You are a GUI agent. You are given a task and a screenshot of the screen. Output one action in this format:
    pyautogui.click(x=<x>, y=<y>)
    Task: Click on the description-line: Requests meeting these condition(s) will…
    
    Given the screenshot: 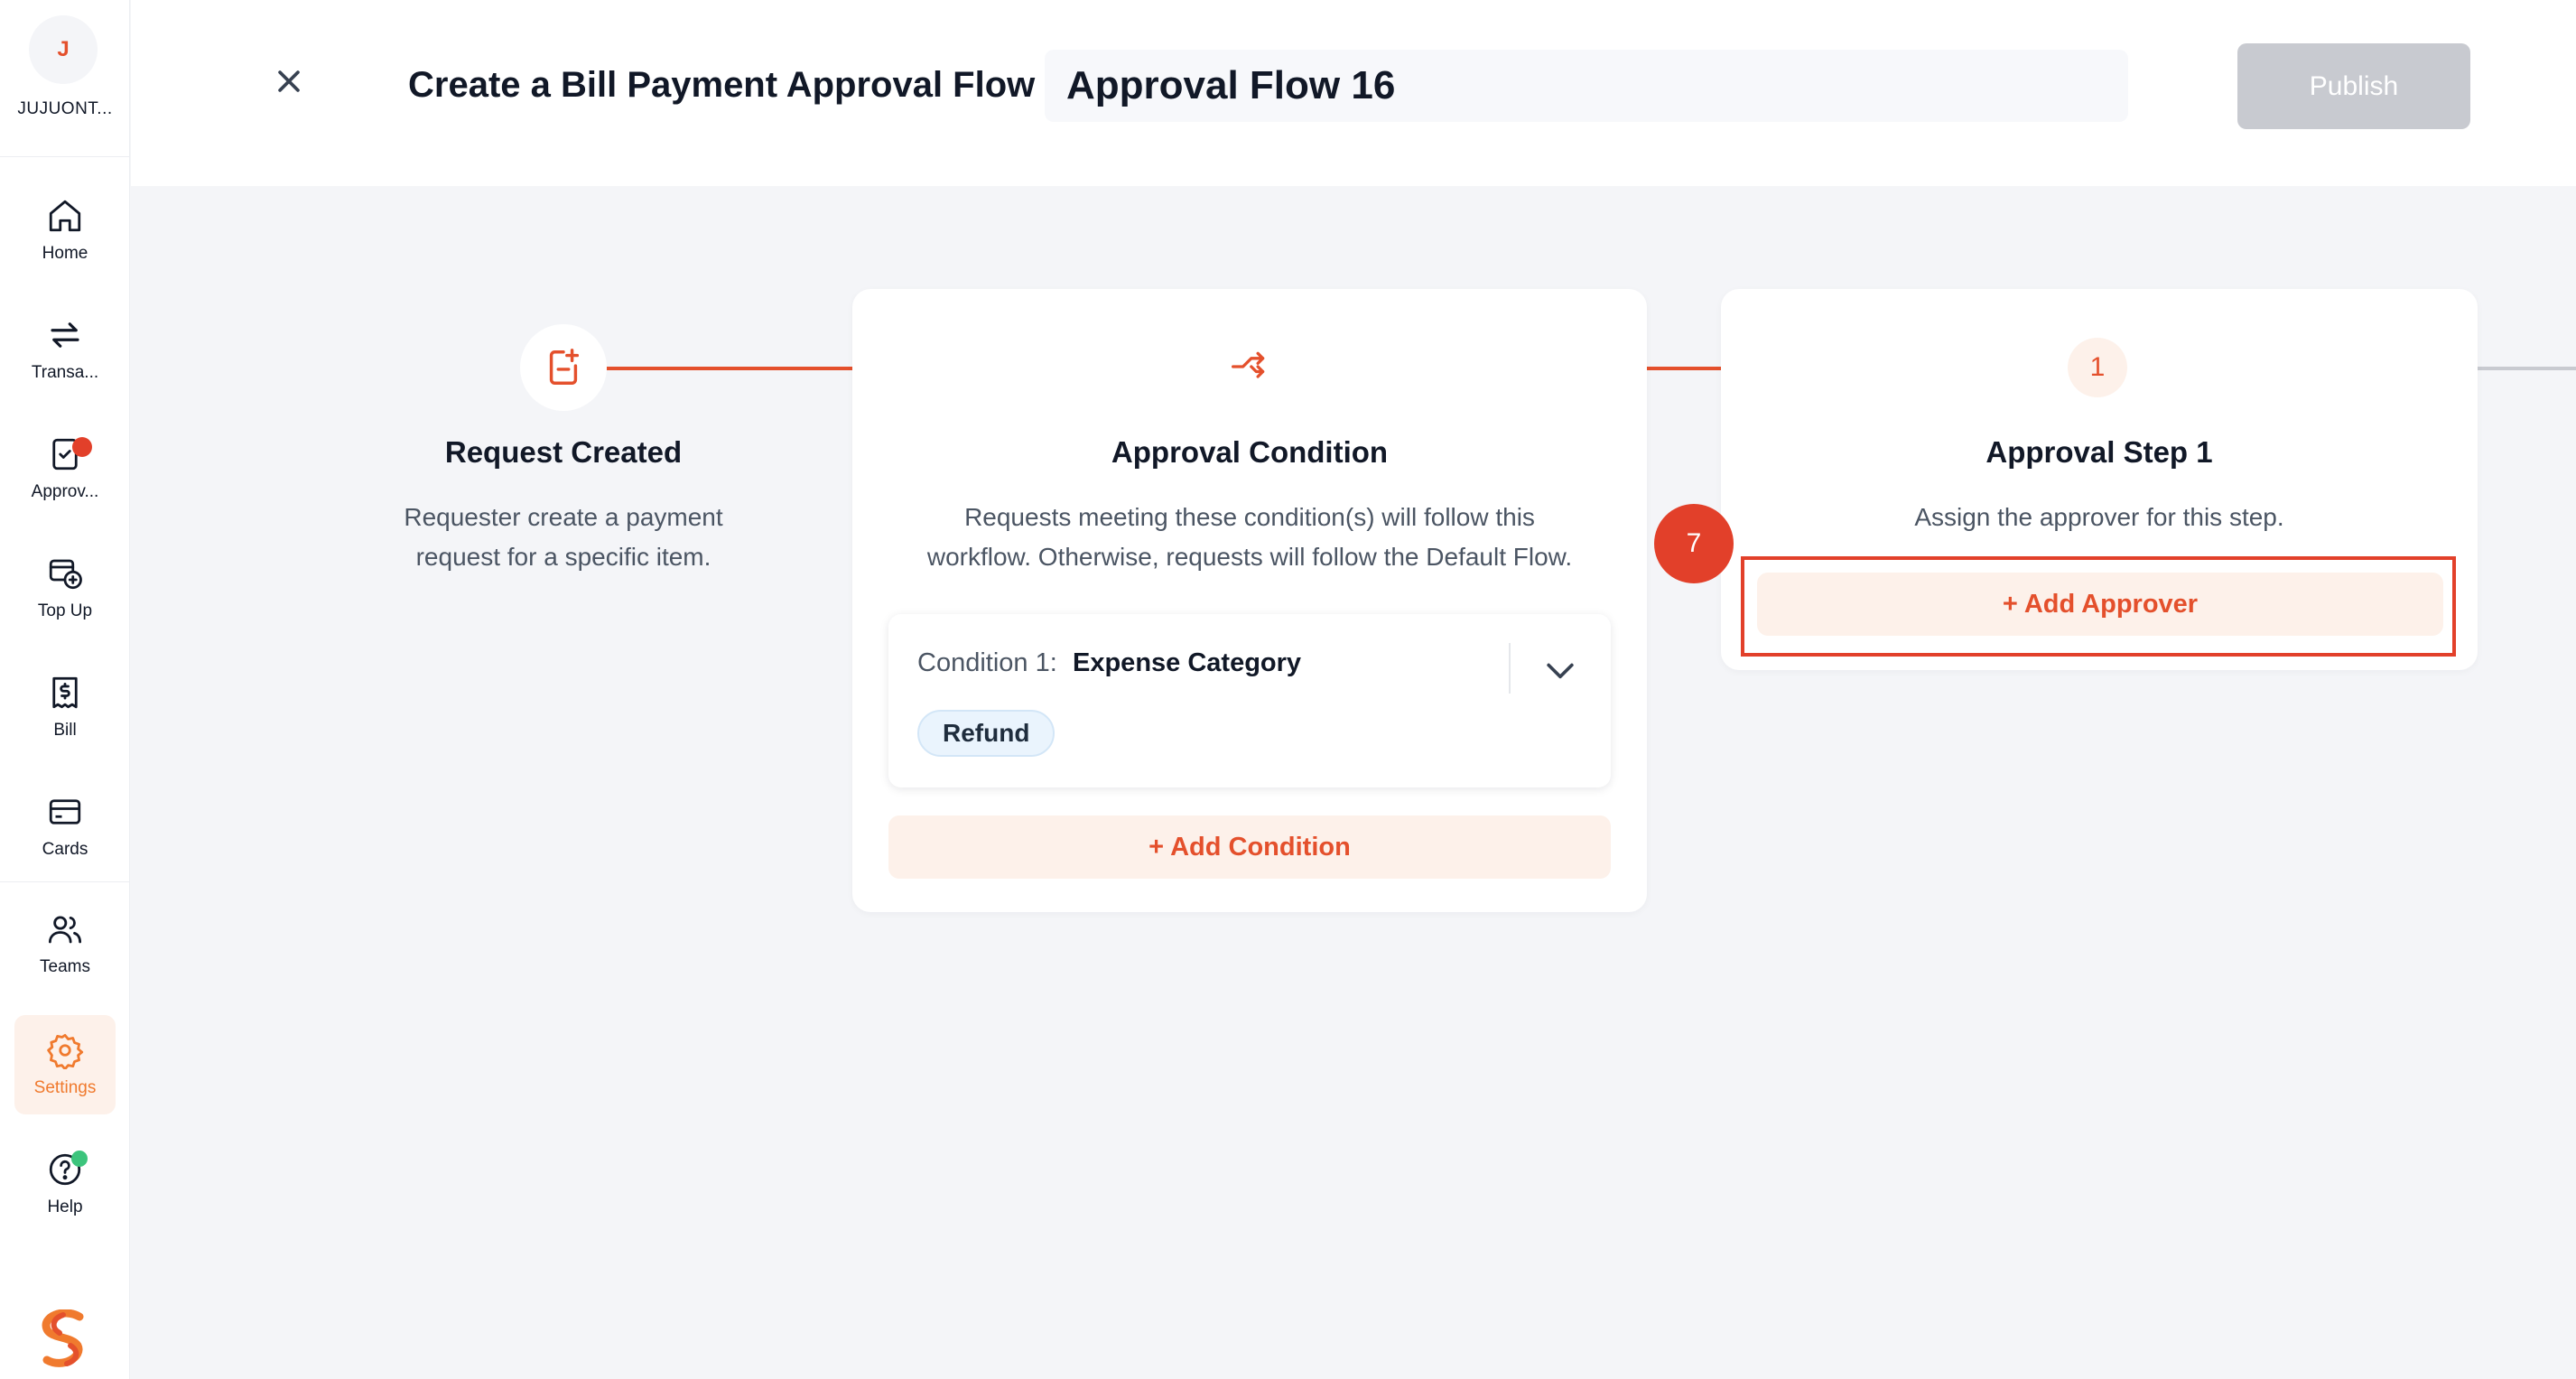 What is the action you would take?
    pyautogui.click(x=1249, y=517)
    